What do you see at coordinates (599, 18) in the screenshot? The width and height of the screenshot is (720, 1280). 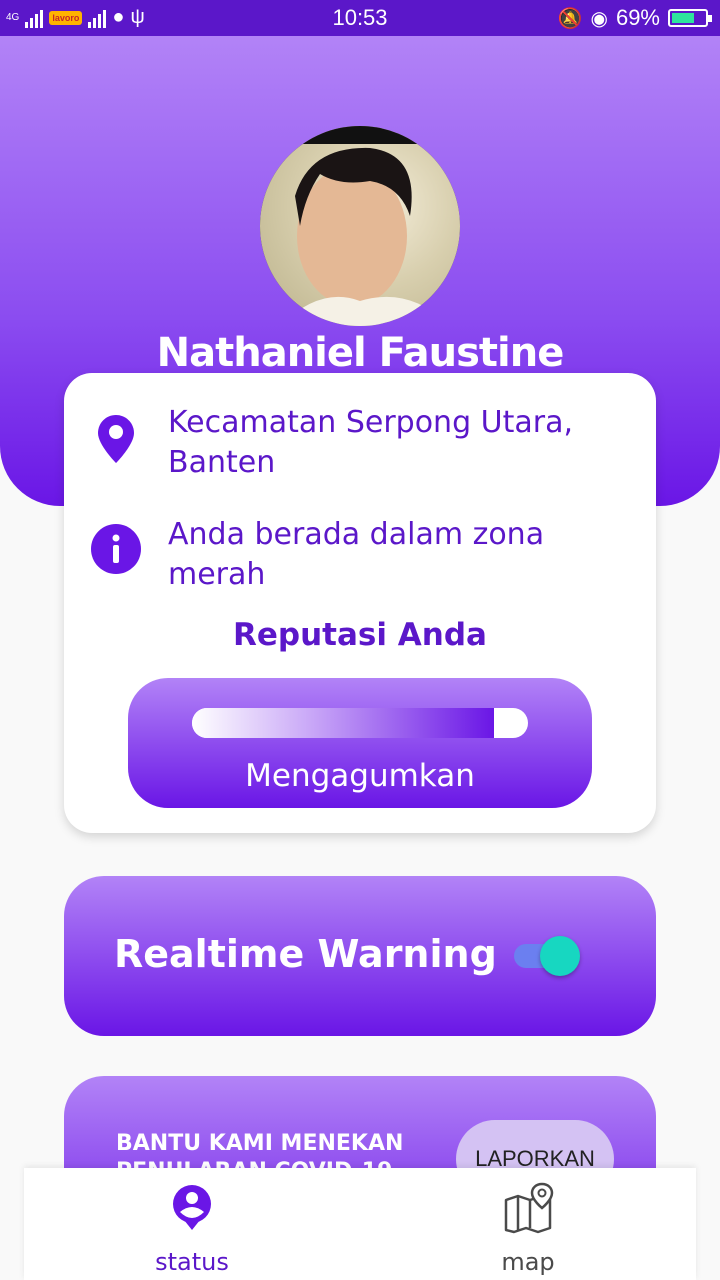 I see `eye-icon: ◉` at bounding box center [599, 18].